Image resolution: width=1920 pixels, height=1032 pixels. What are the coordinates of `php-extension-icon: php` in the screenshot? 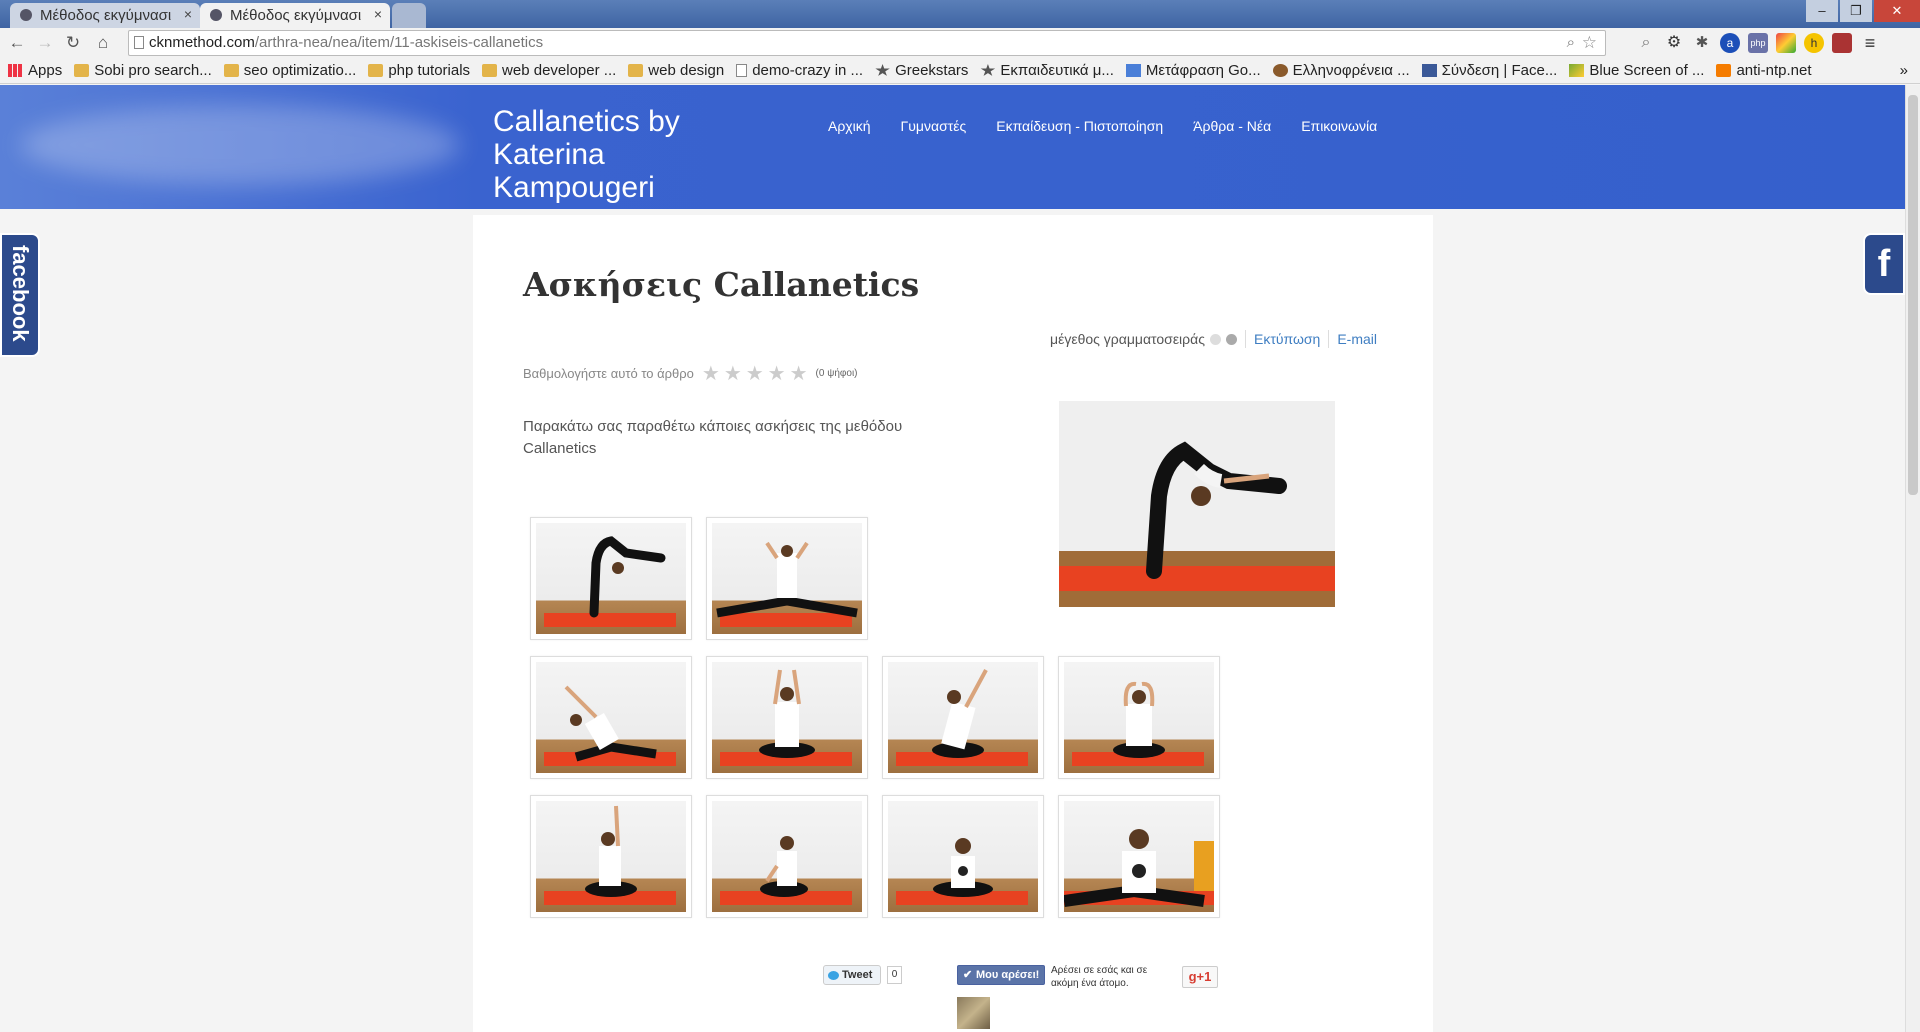 It's located at (1758, 43).